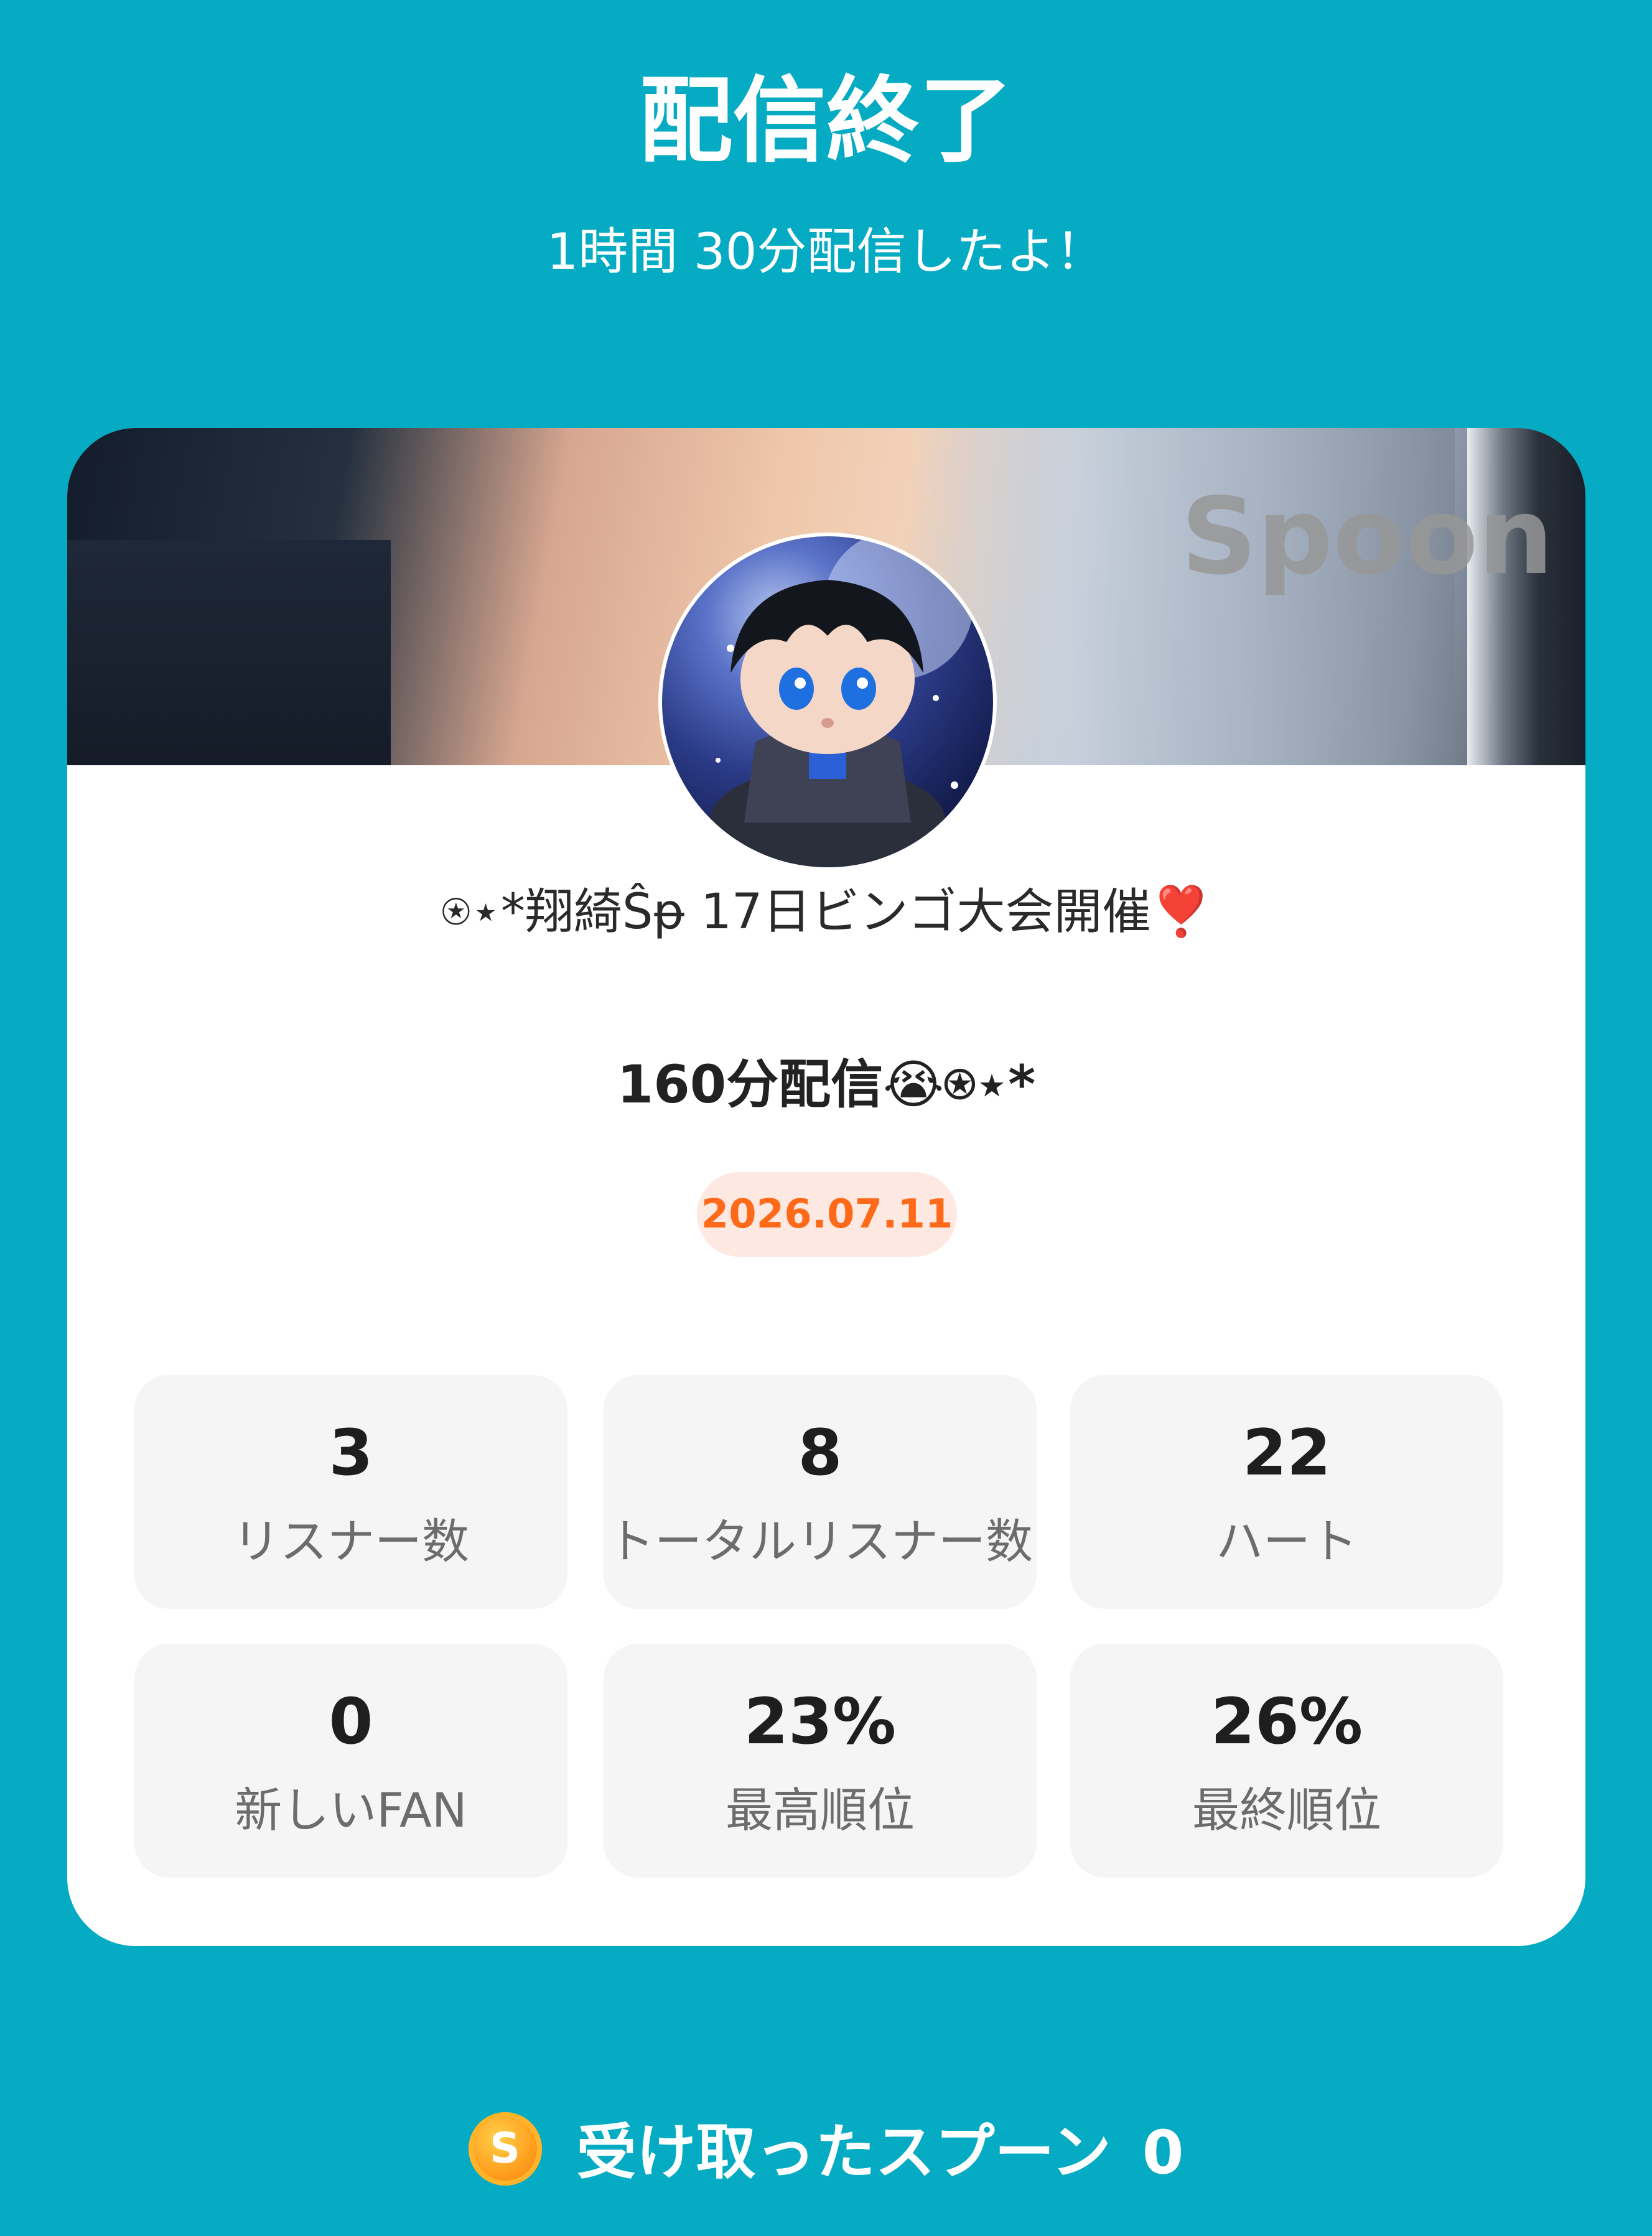 This screenshot has height=2236, width=1652. Describe the element at coordinates (820, 1541) in the screenshot. I see `stat-label: トータルリスナー数` at that location.